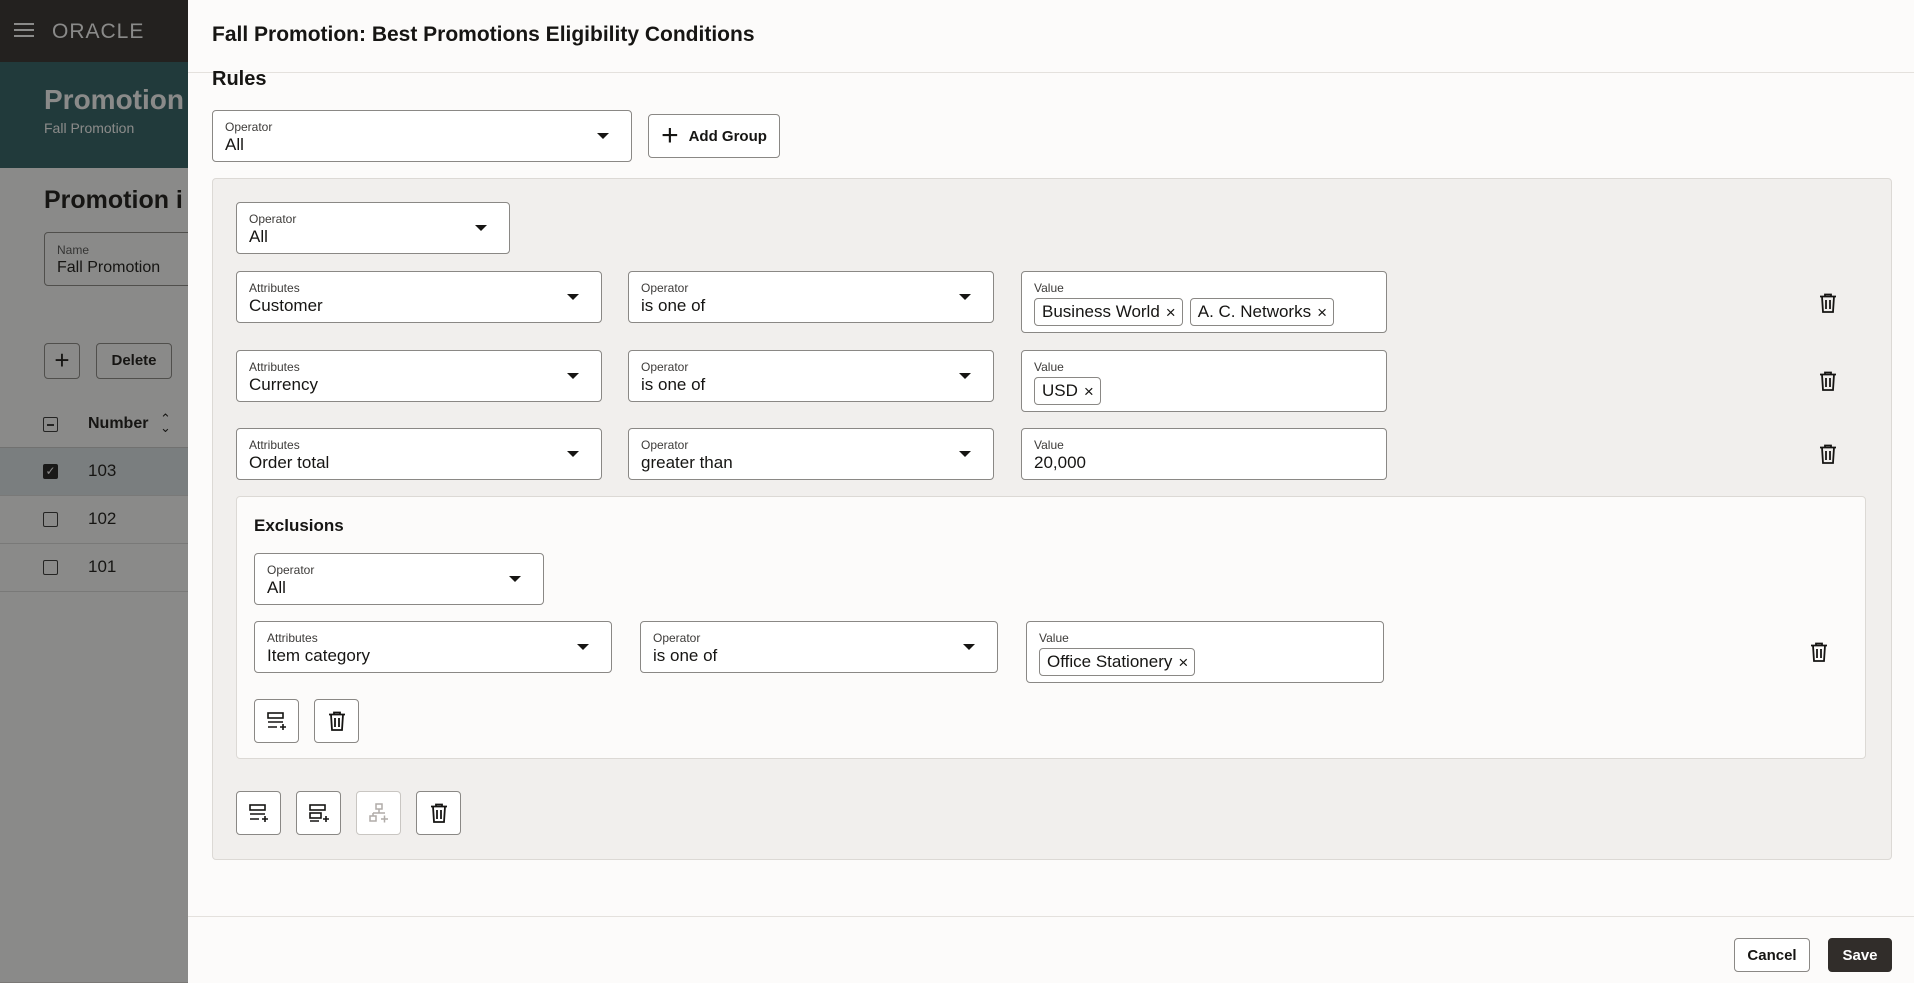 The height and width of the screenshot is (983, 1914). I want to click on field-value: Item category, so click(318, 655).